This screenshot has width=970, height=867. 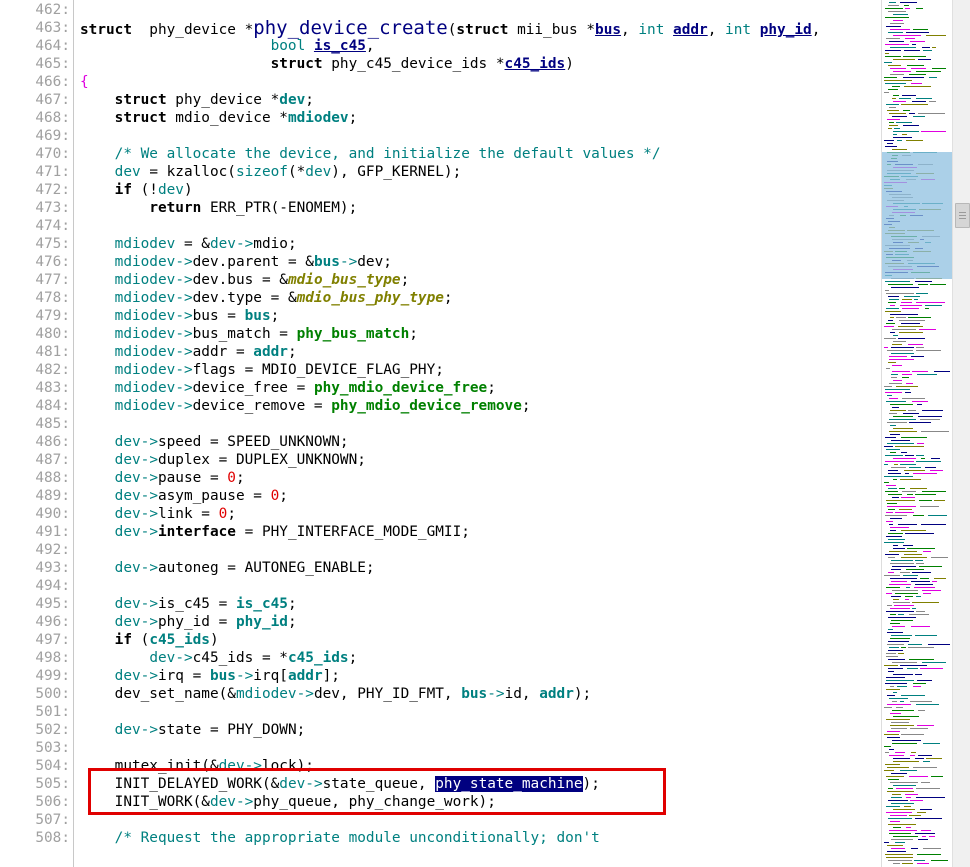 I want to click on line-number: 496:, so click(x=52, y=622).